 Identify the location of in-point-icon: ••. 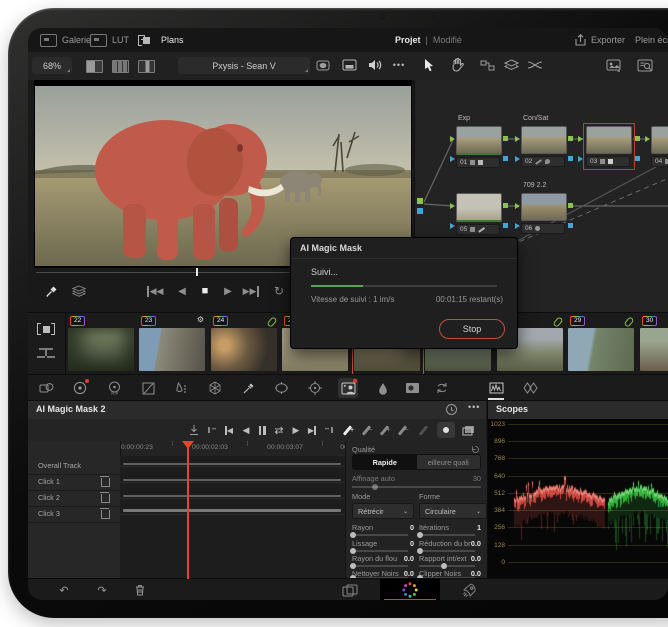
(212, 430).